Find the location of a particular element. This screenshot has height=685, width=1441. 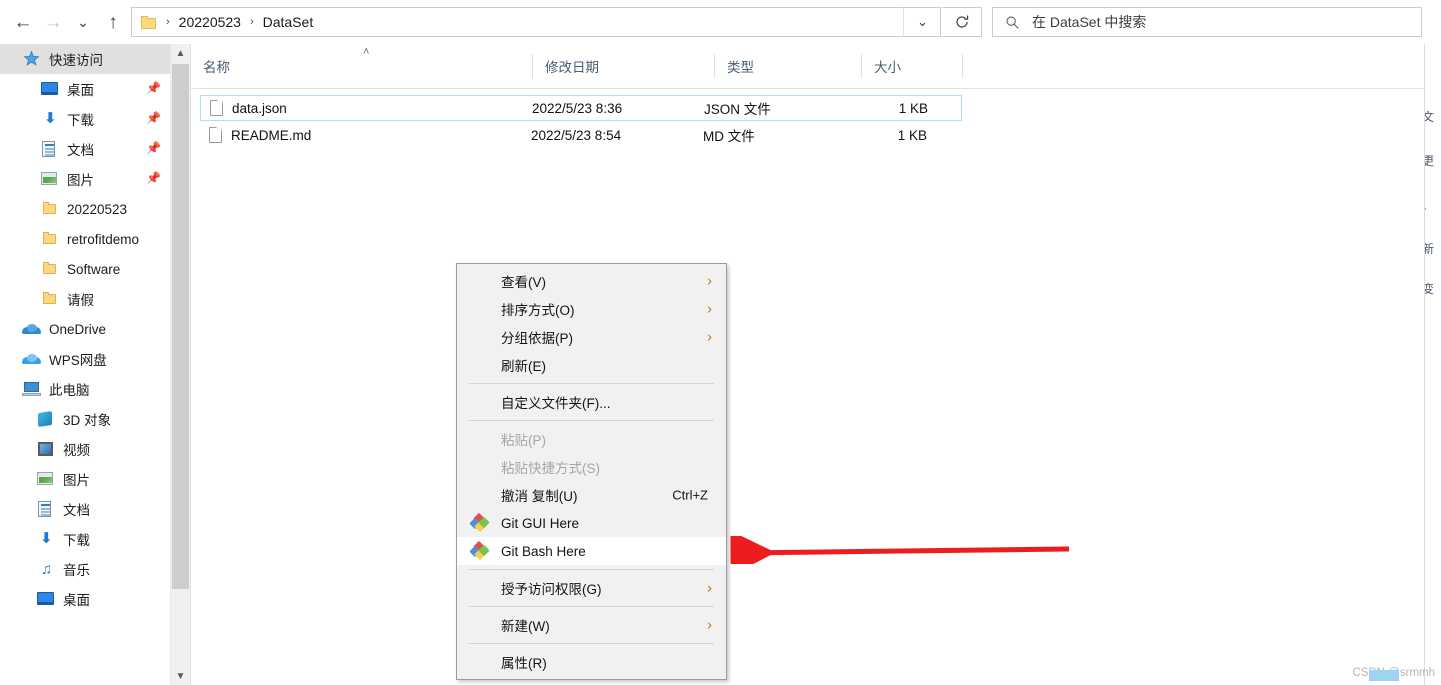

file-date: 2022/5/23 8:36 is located at coordinates (577, 108).